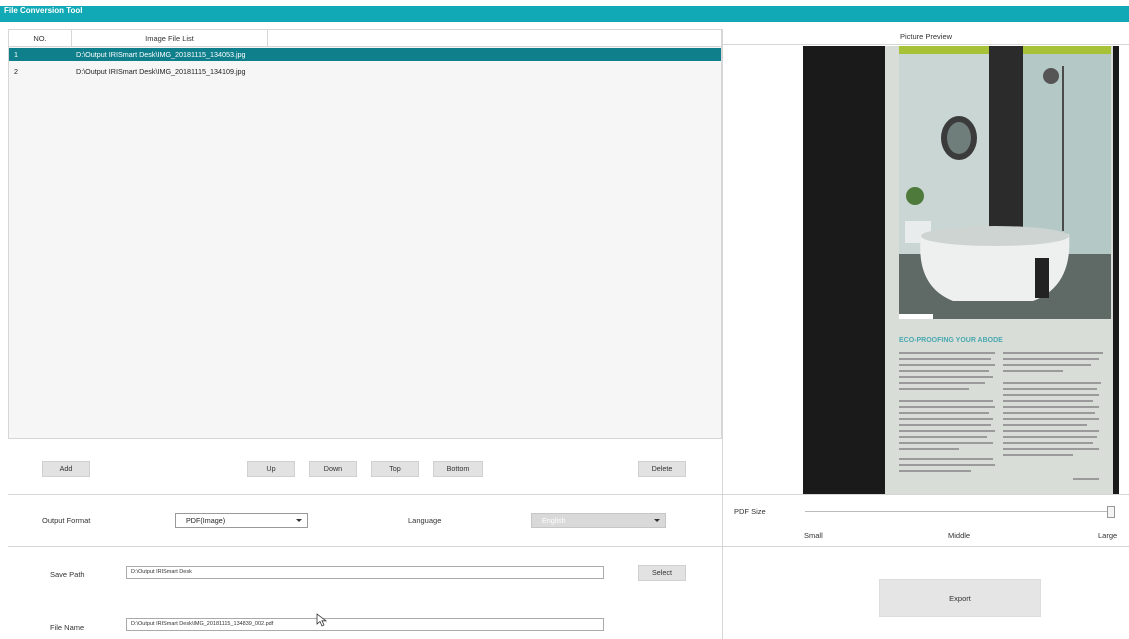 This screenshot has width=1129, height=639. Describe the element at coordinates (67, 627) in the screenshot. I see `file-name-label: File Name` at that location.